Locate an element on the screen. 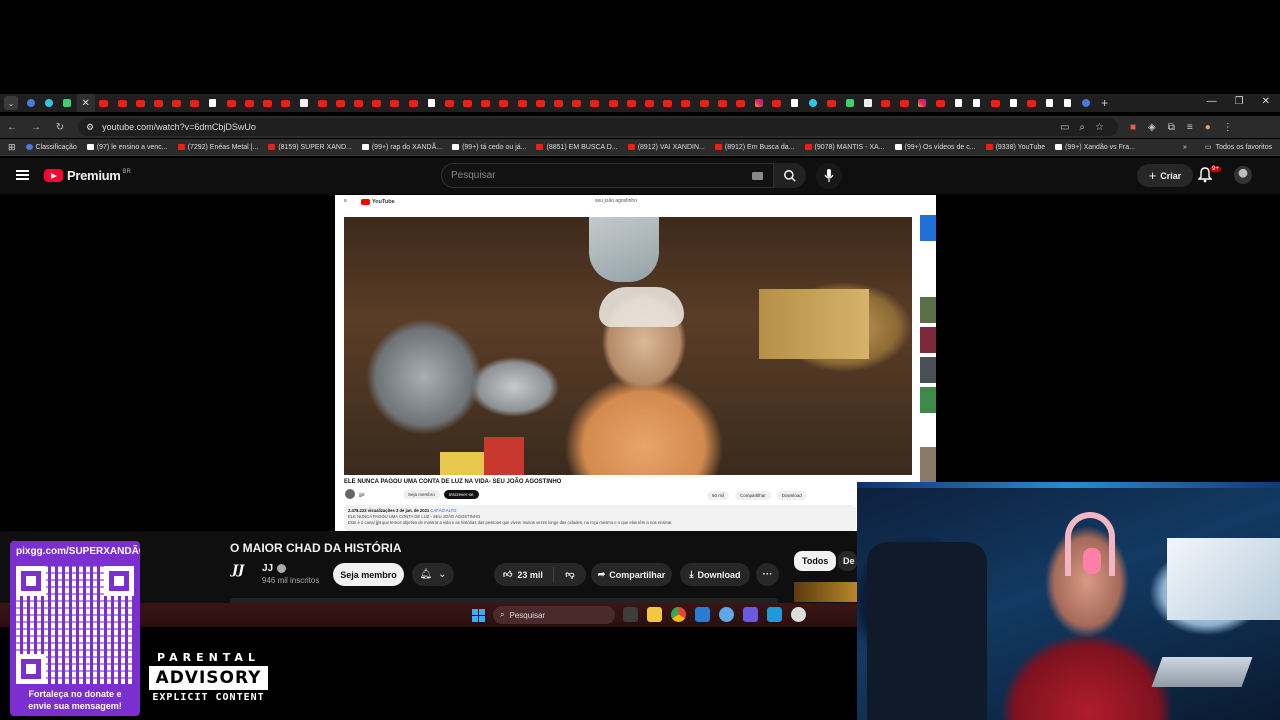 Image resolution: width=1280 pixels, height=720 pixels. app-blue-icon is located at coordinates (702, 614).